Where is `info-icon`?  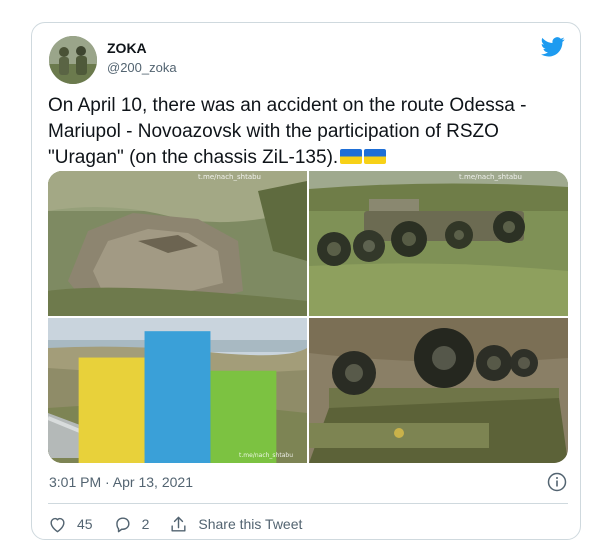
info-icon is located at coordinates (557, 482).